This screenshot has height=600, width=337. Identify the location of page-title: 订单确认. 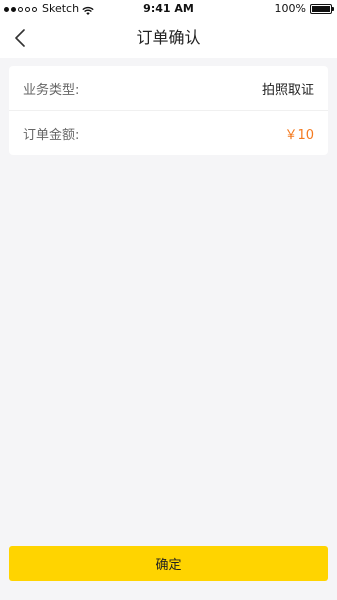
(168, 37).